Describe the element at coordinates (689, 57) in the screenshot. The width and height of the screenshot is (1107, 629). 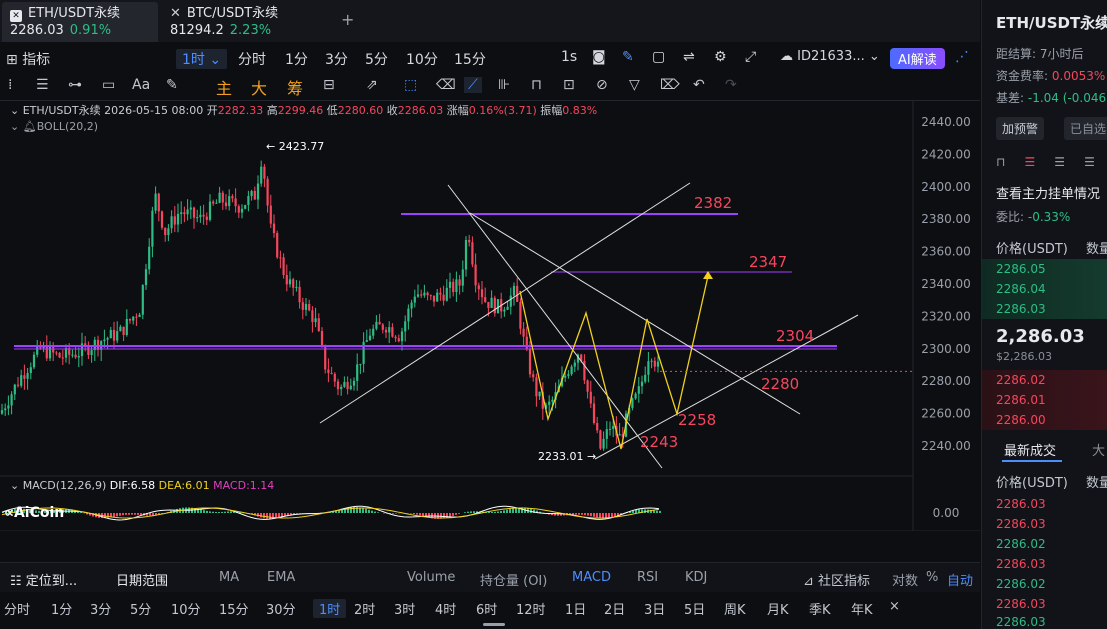
I see `compare-icon: ⇌` at that location.